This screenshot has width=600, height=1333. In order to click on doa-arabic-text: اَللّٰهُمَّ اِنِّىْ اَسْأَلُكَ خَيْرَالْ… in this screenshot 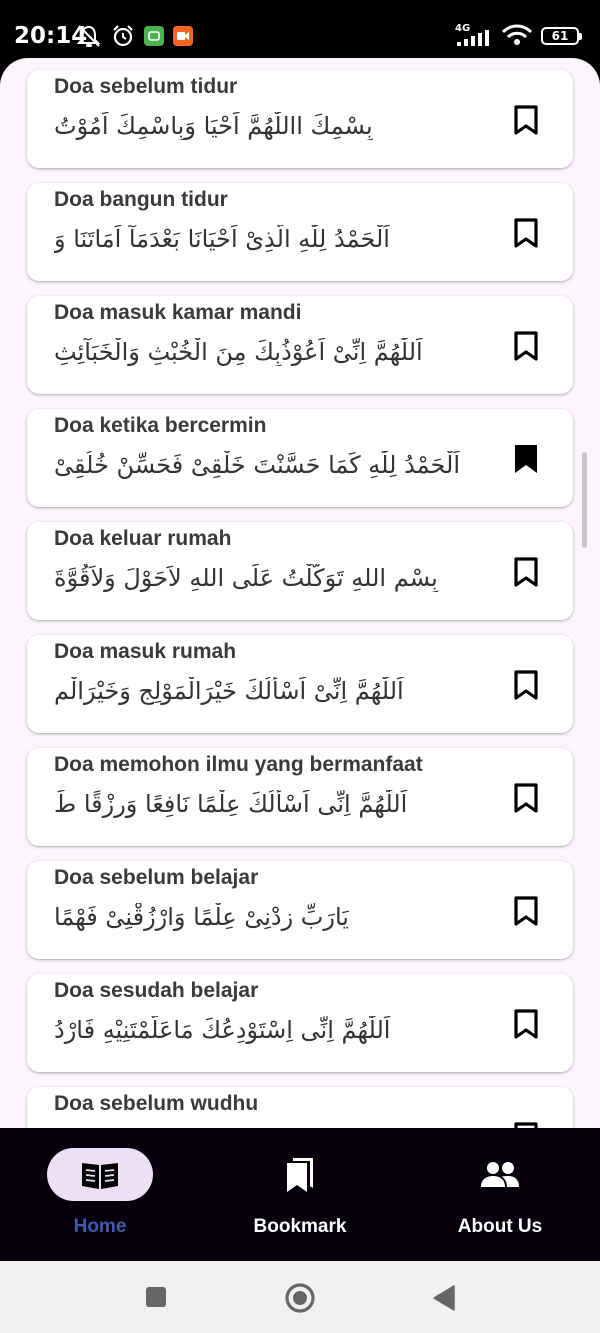, I will do `click(229, 691)`.